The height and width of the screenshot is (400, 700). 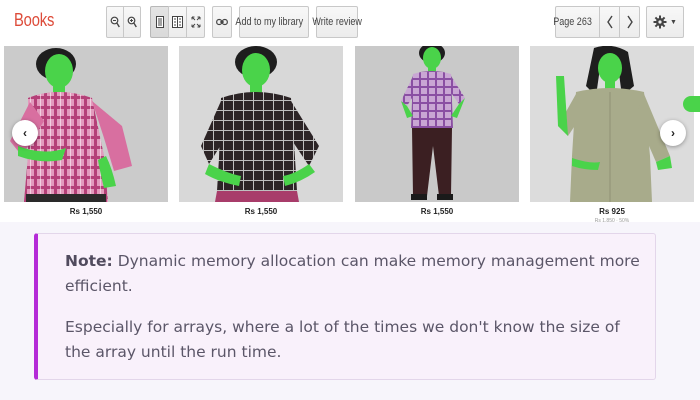 I want to click on write-review-label: Write review, so click(x=337, y=22).